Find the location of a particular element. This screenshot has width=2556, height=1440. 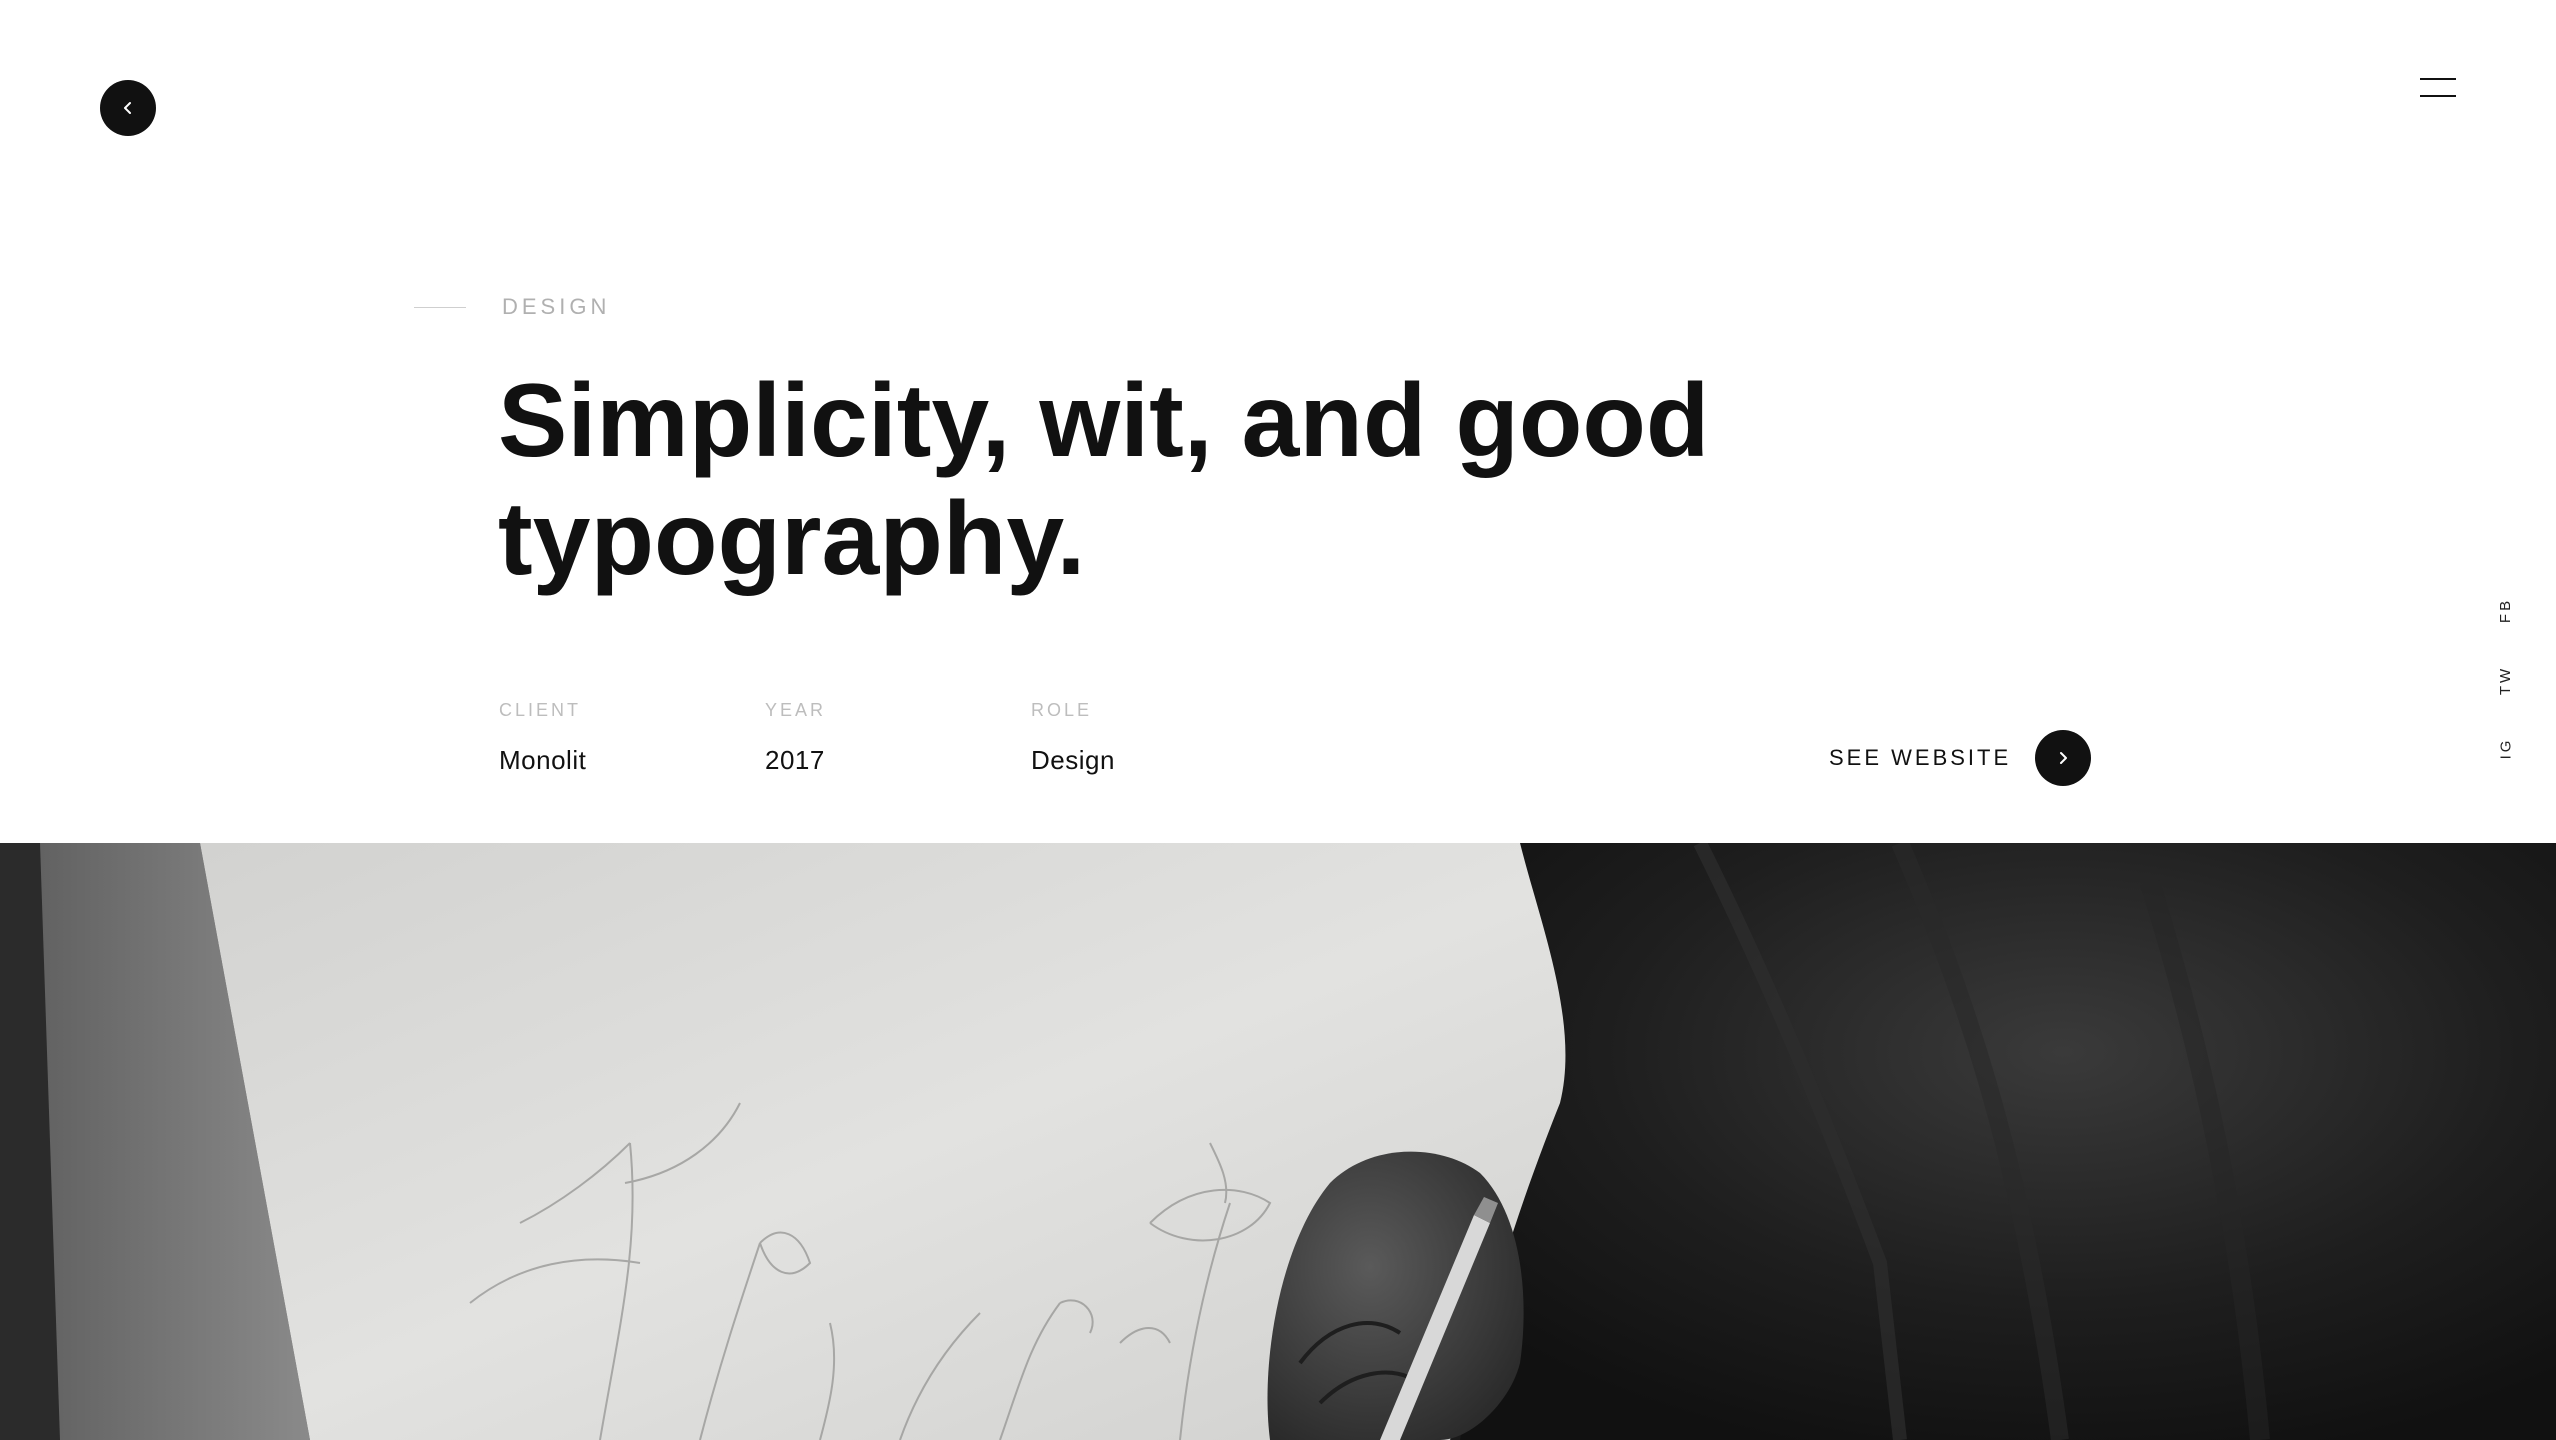

meta-client-value: Monolit is located at coordinates (543, 760).